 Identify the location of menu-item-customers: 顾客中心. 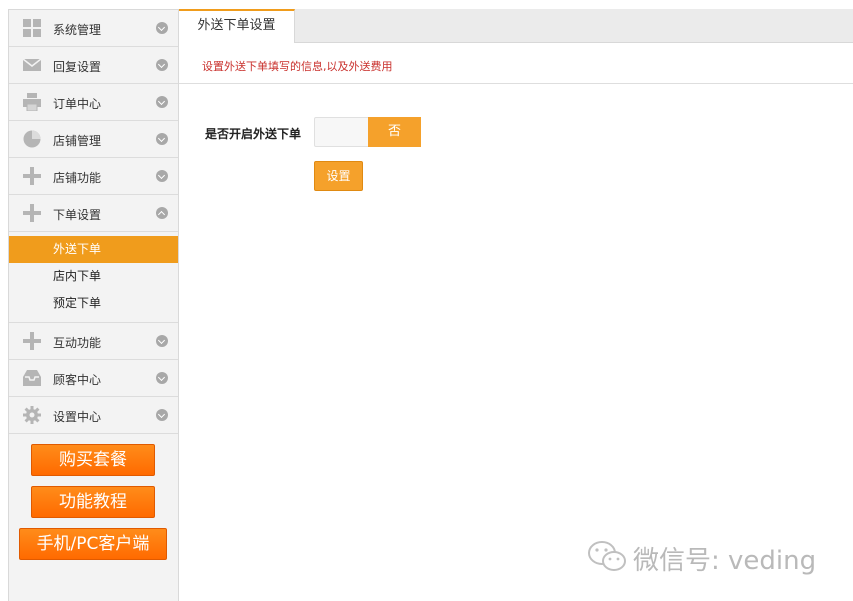
(93, 378).